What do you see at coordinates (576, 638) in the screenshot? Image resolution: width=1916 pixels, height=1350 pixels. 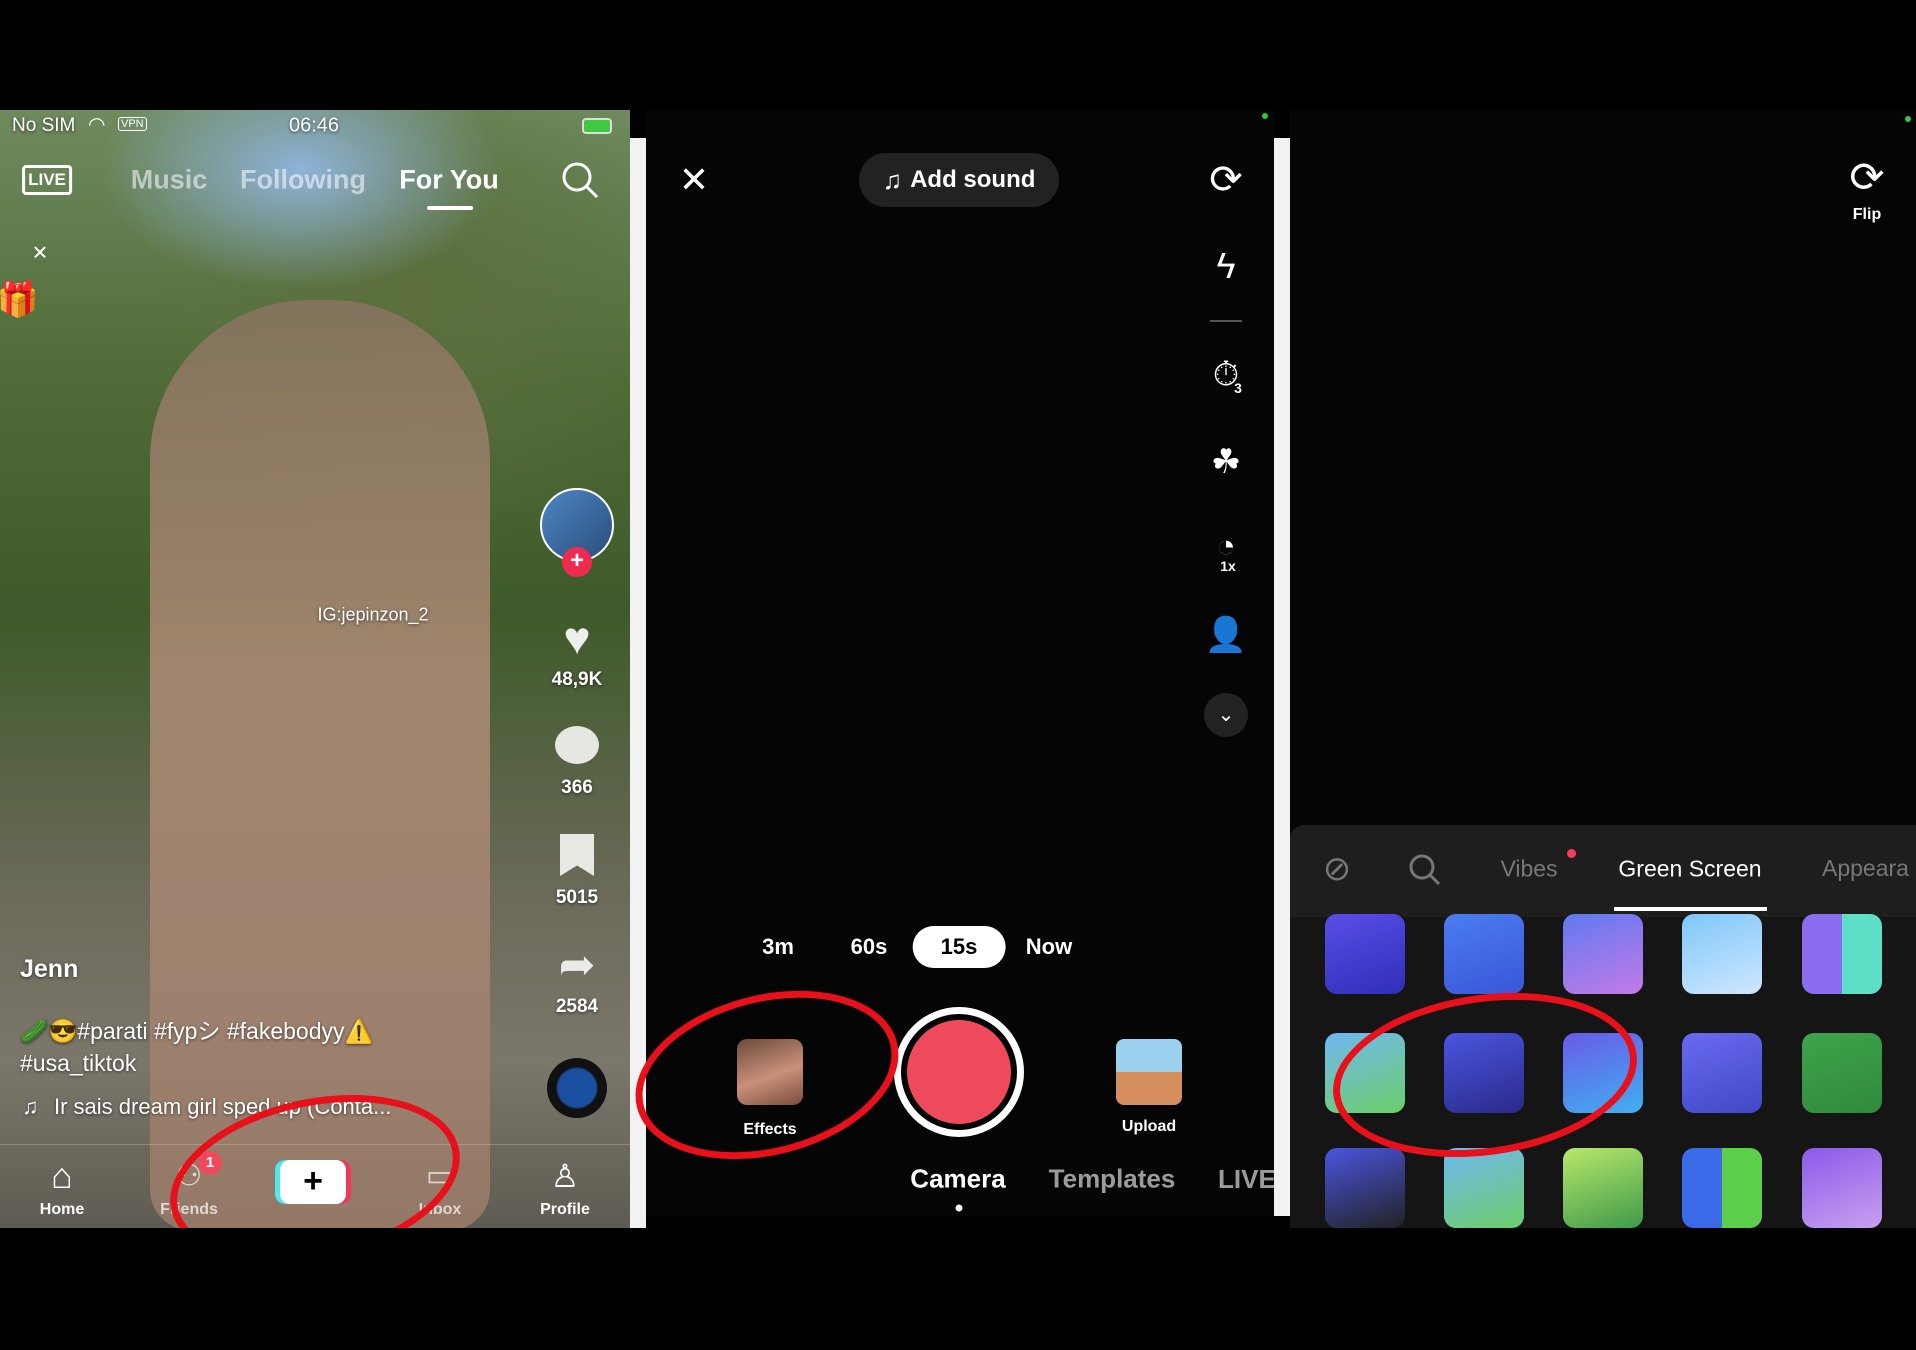 I see `heart-icon: ♥` at bounding box center [576, 638].